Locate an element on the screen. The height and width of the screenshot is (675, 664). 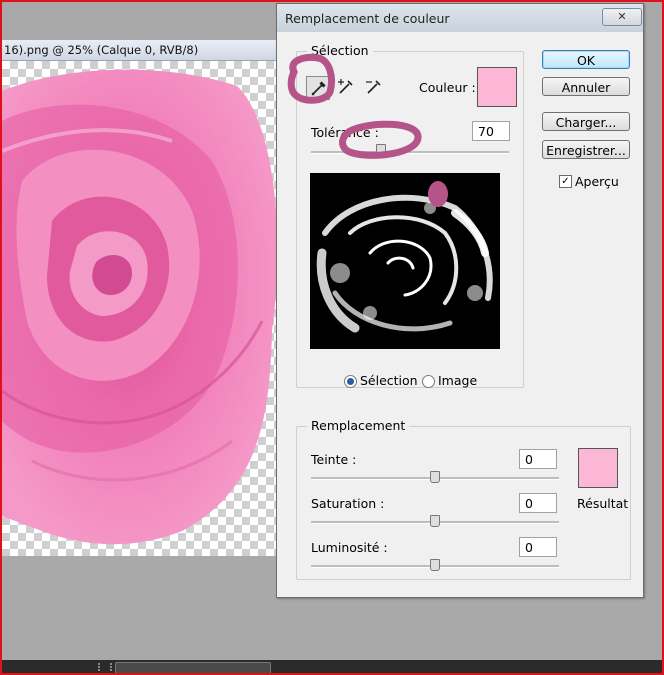
eyedropper-minus-icon is located at coordinates (373, 87).